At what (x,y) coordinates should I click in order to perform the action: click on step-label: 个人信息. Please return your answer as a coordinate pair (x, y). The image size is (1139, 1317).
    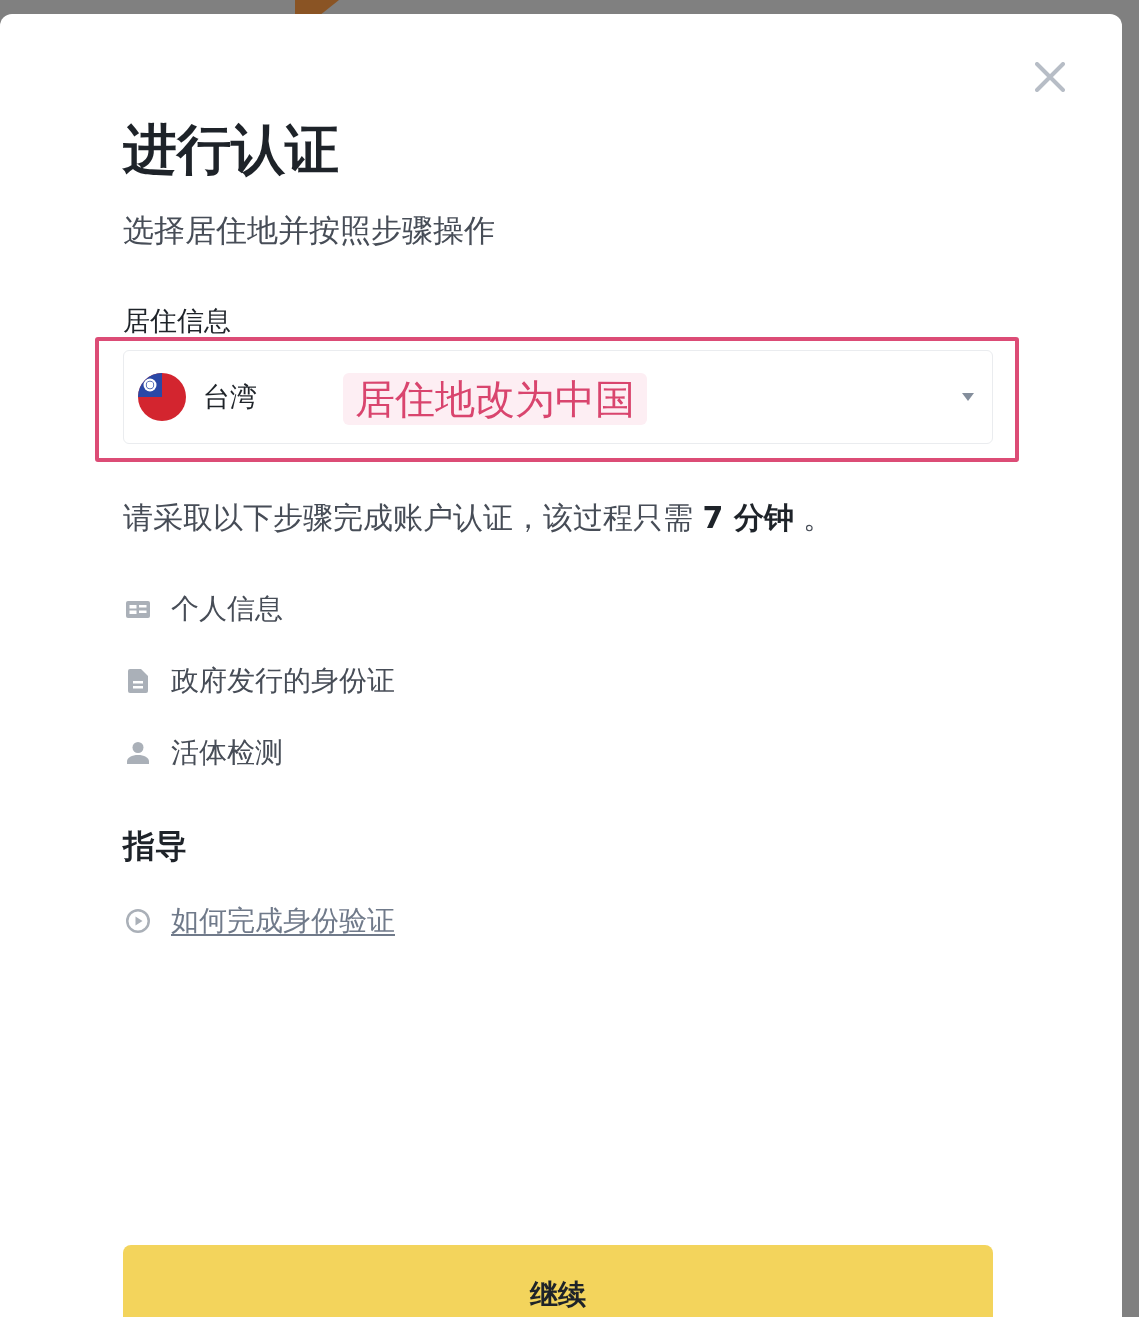
    Looking at the image, I should click on (227, 609).